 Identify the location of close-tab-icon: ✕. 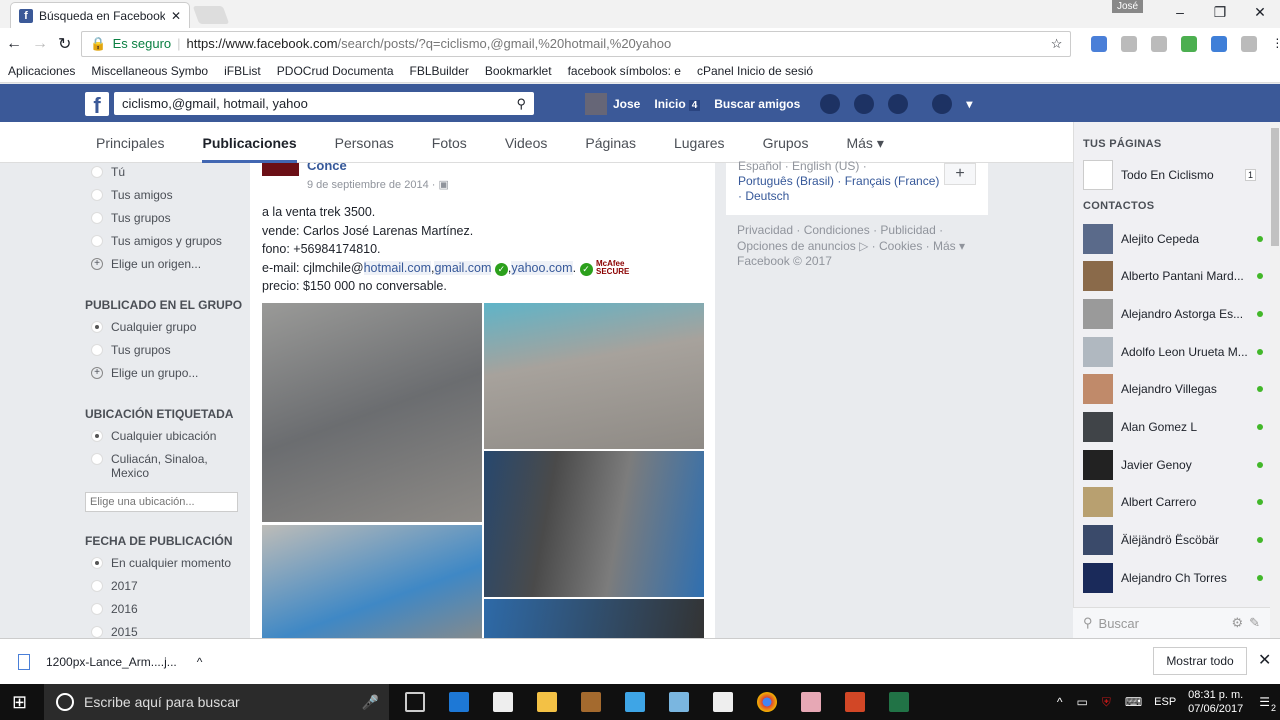
(176, 16).